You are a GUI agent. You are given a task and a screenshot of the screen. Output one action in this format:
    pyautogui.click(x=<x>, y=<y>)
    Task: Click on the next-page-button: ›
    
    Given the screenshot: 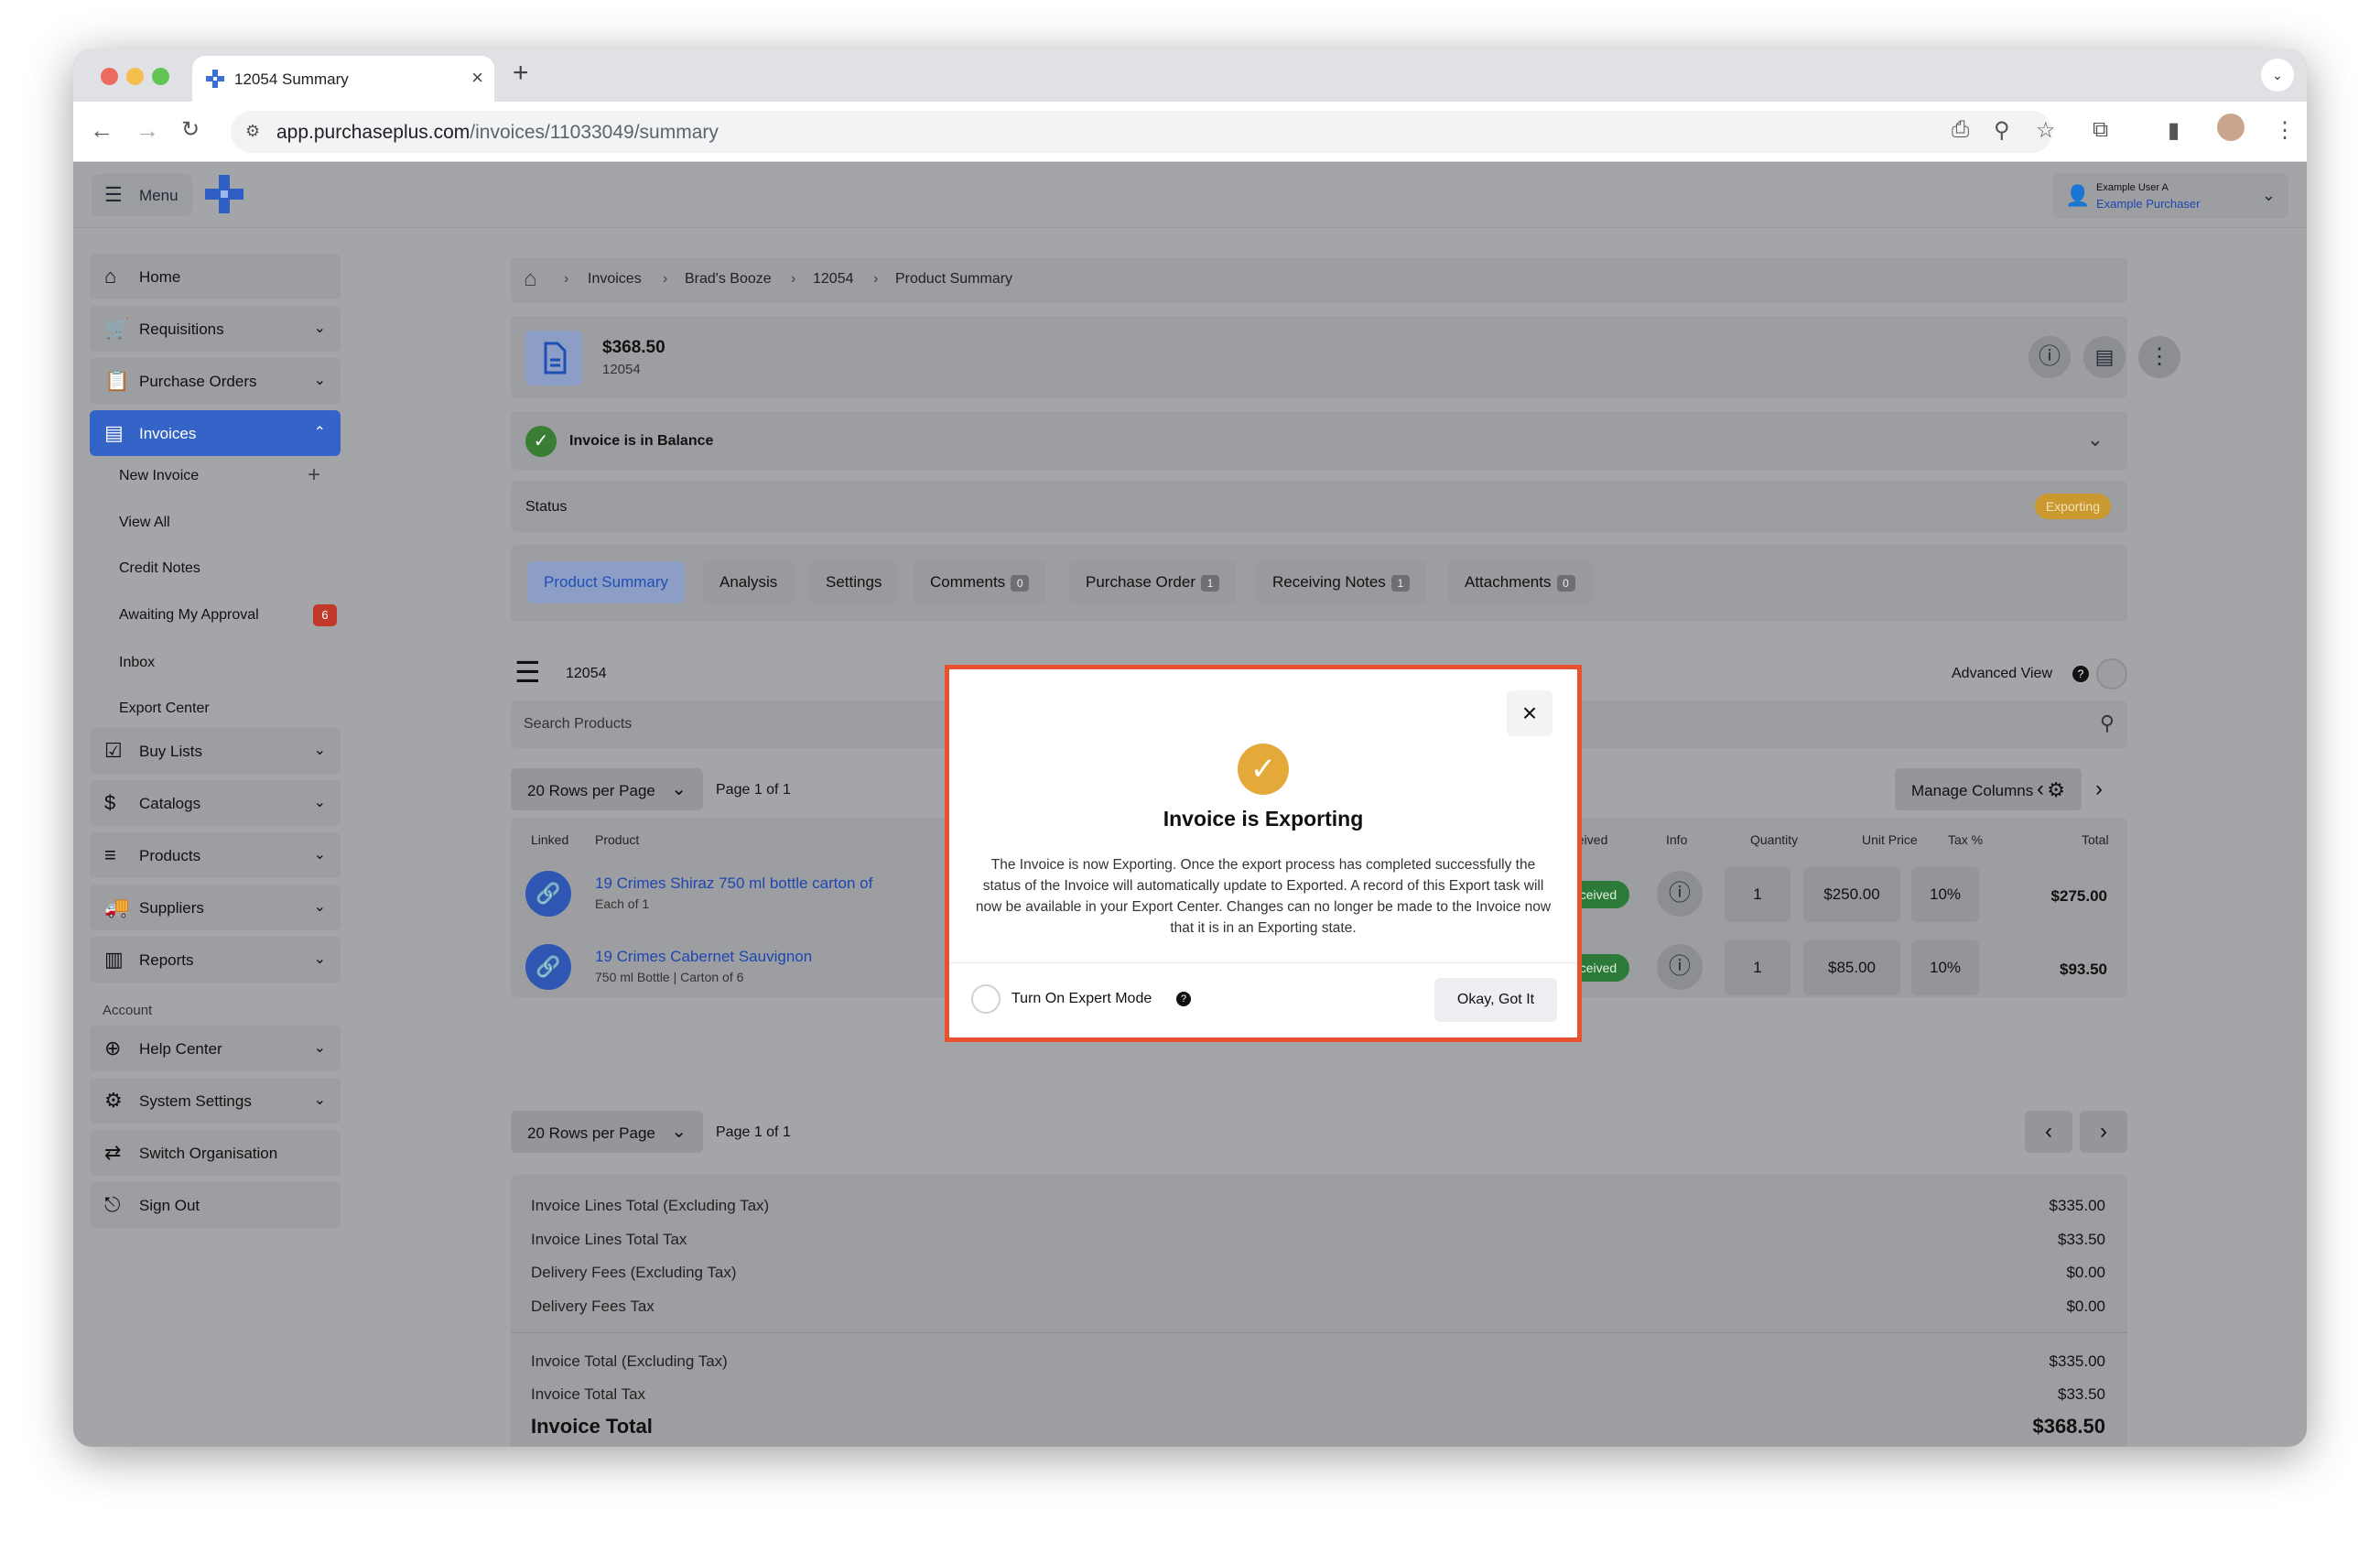 What is the action you would take?
    pyautogui.click(x=2099, y=789)
    